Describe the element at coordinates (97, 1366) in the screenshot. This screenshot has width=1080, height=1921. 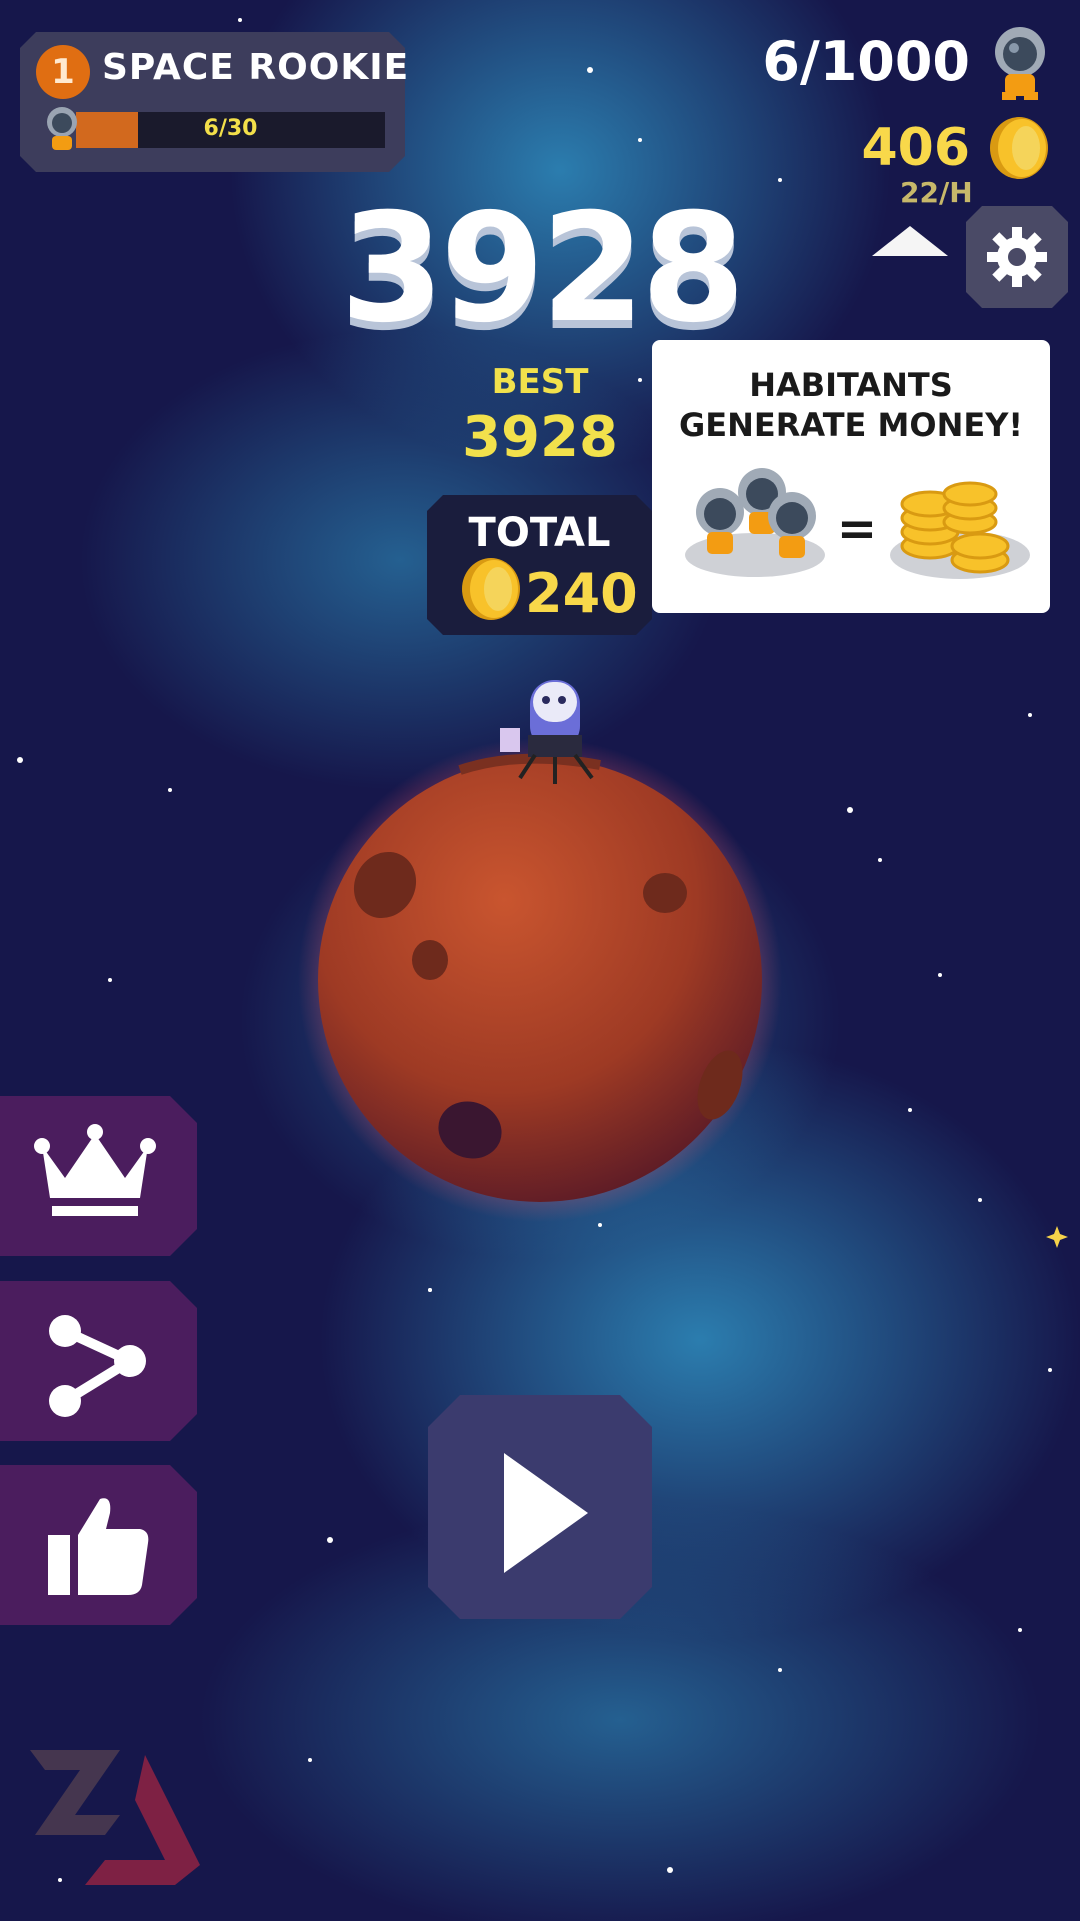
I see `share-icon` at that location.